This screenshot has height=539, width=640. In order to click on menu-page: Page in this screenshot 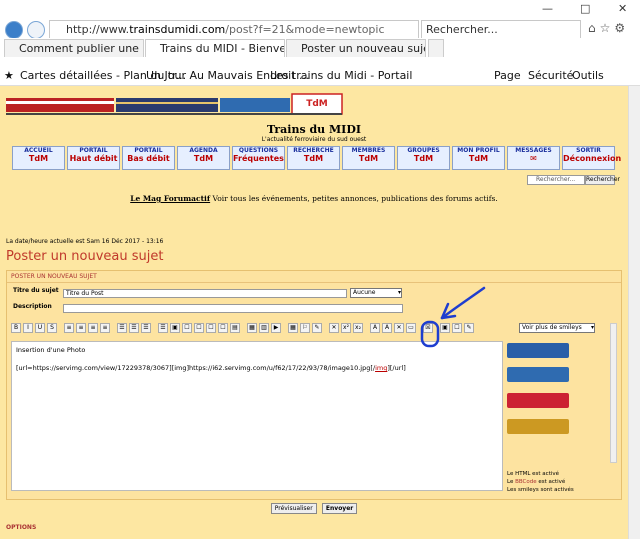, I will do `click(507, 75)`.